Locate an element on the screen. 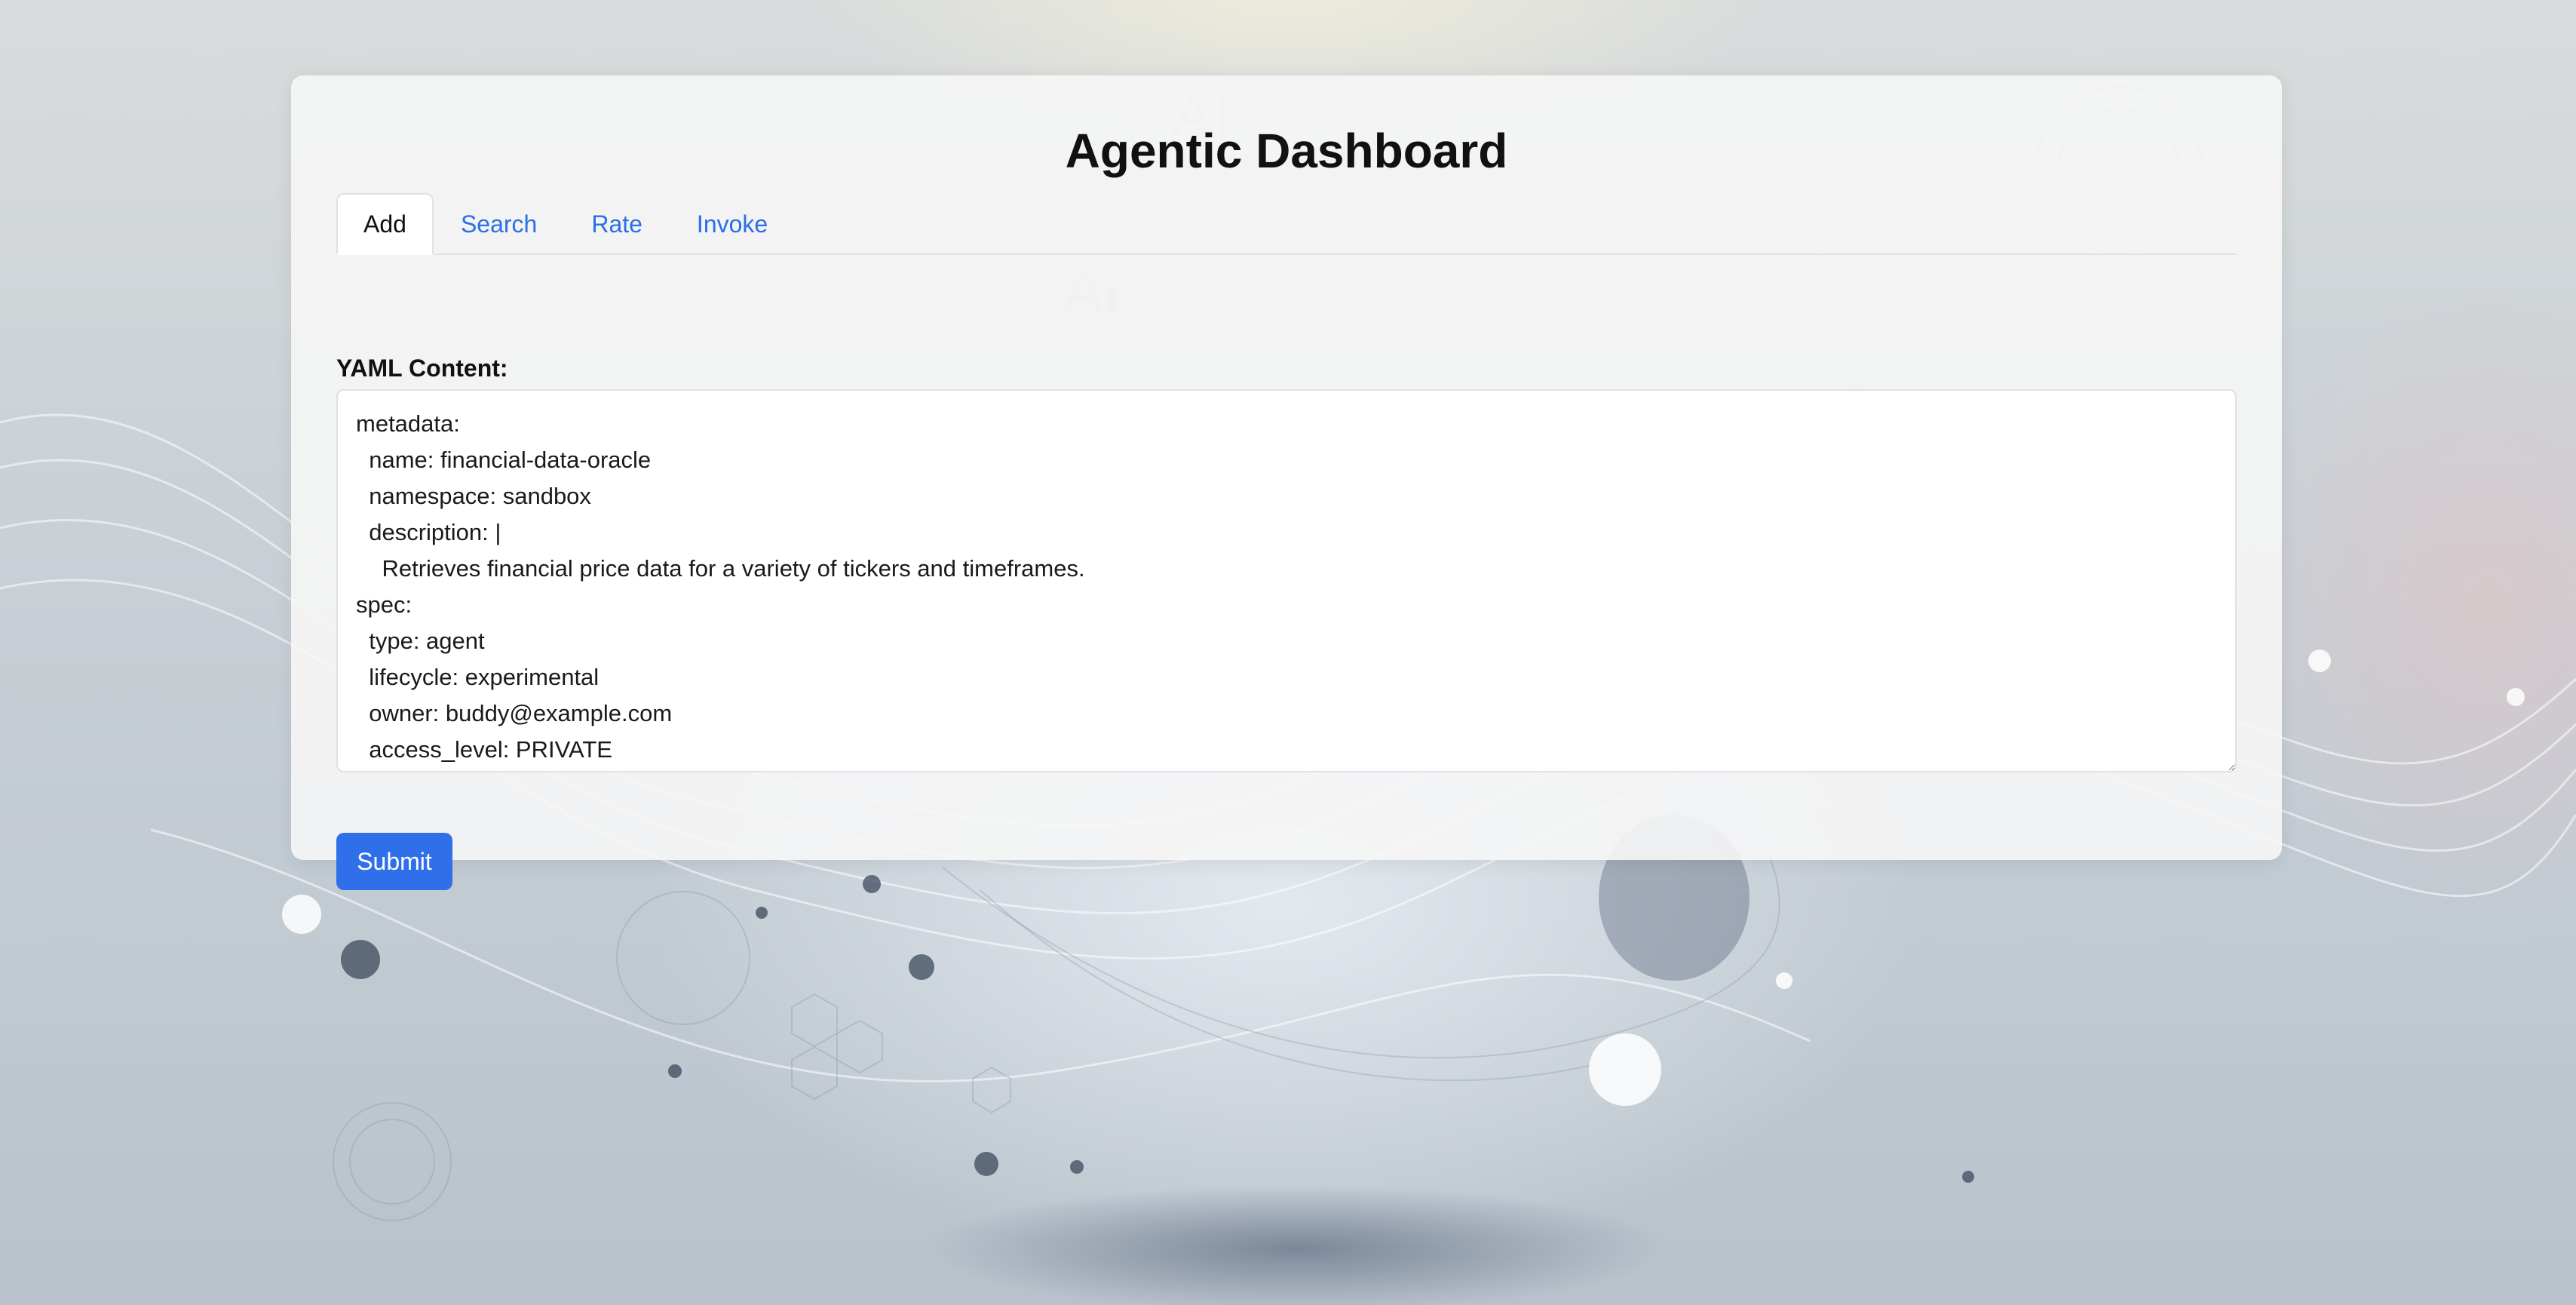 The height and width of the screenshot is (1305, 2576). tab-add: Add is located at coordinates (385, 224).